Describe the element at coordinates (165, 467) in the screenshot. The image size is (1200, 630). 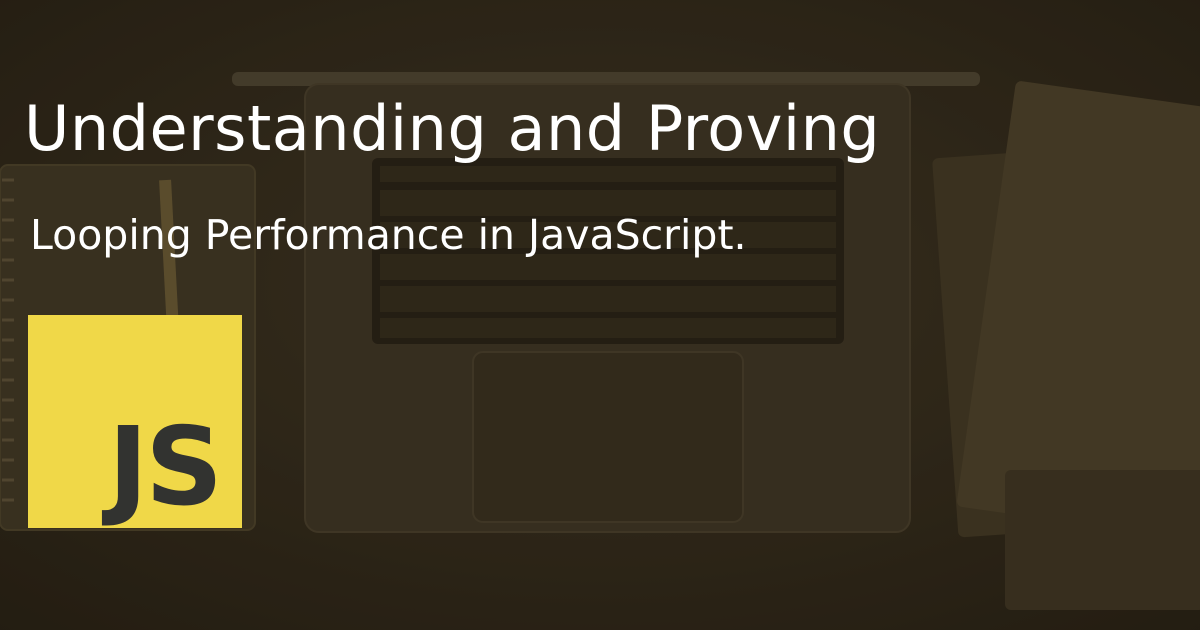
I see `javascript-logo-text: JS` at that location.